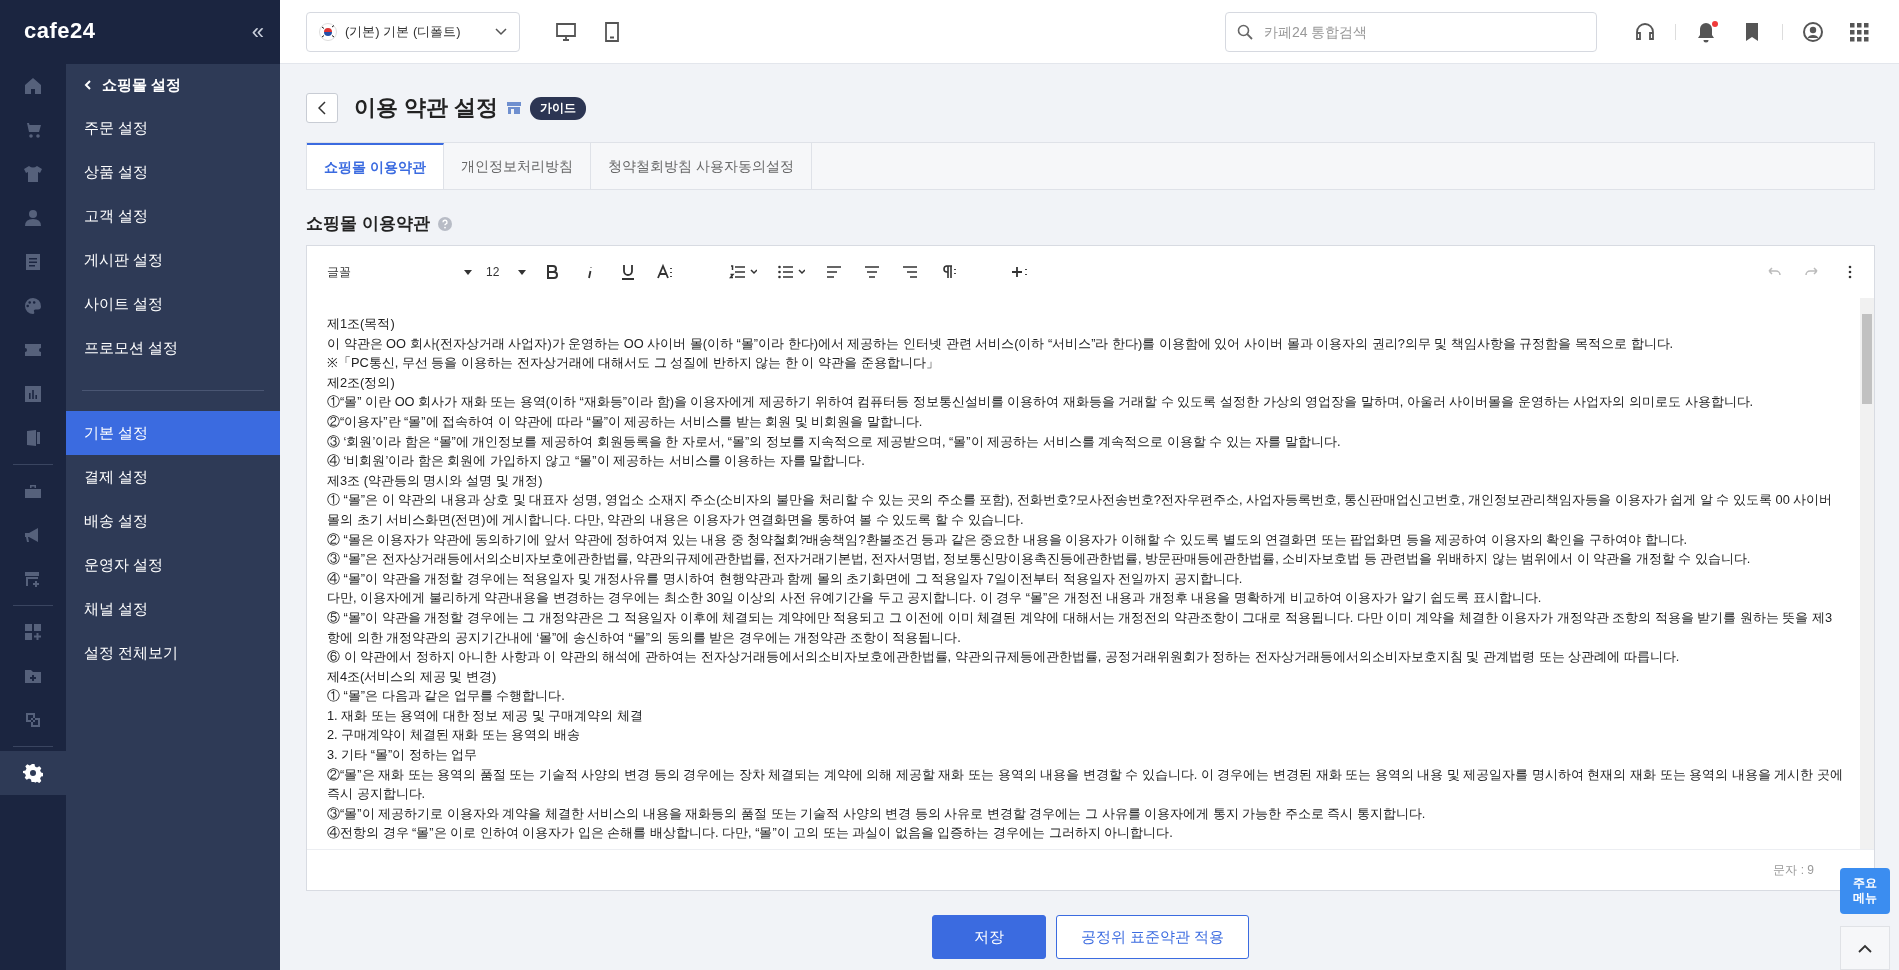 Image resolution: width=1899 pixels, height=970 pixels. What do you see at coordinates (1867, 573) in the screenshot?
I see `scrollbar` at bounding box center [1867, 573].